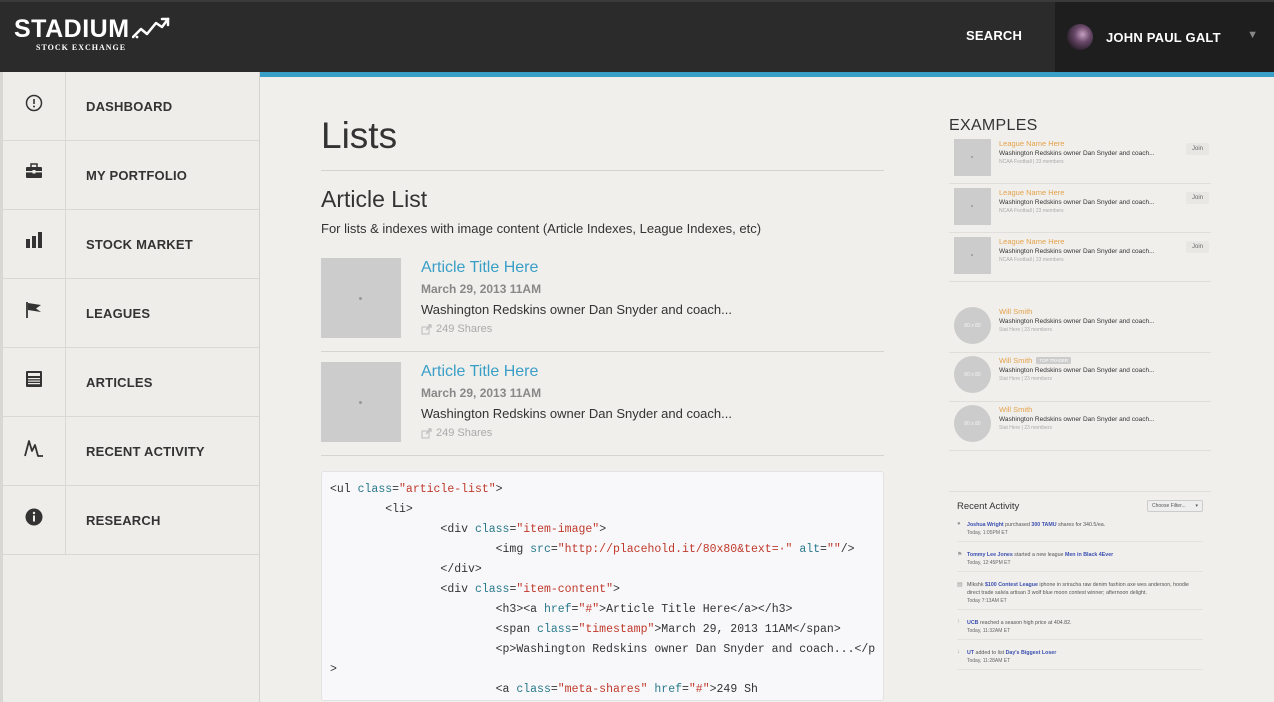 The image size is (1274, 702). I want to click on code-line: </div>, so click(406, 569).